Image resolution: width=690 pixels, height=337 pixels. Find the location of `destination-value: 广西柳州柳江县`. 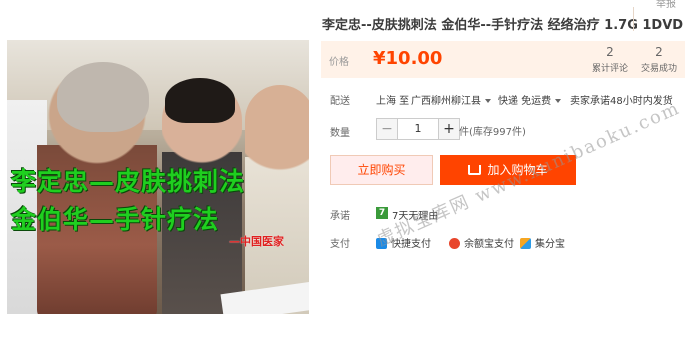

destination-value: 广西柳州柳江县 is located at coordinates (446, 101).